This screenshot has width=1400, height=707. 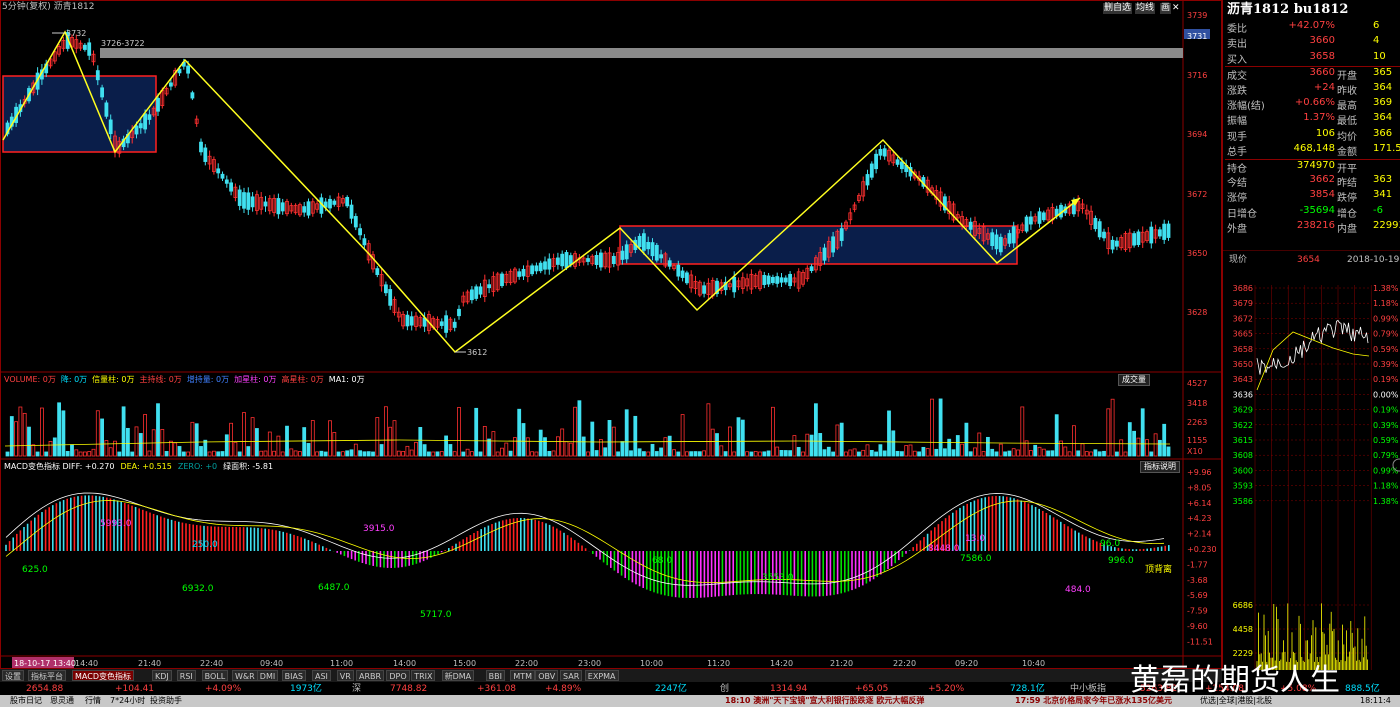 I want to click on indicator-tab: TRIX, so click(x=423, y=675).